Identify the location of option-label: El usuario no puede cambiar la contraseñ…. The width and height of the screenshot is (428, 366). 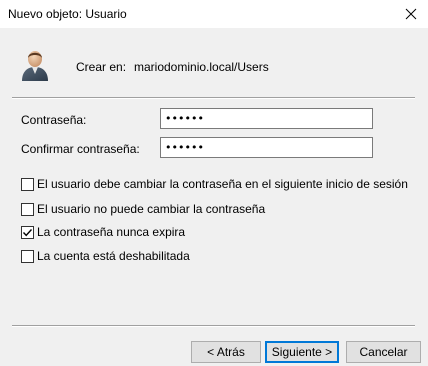
(151, 209).